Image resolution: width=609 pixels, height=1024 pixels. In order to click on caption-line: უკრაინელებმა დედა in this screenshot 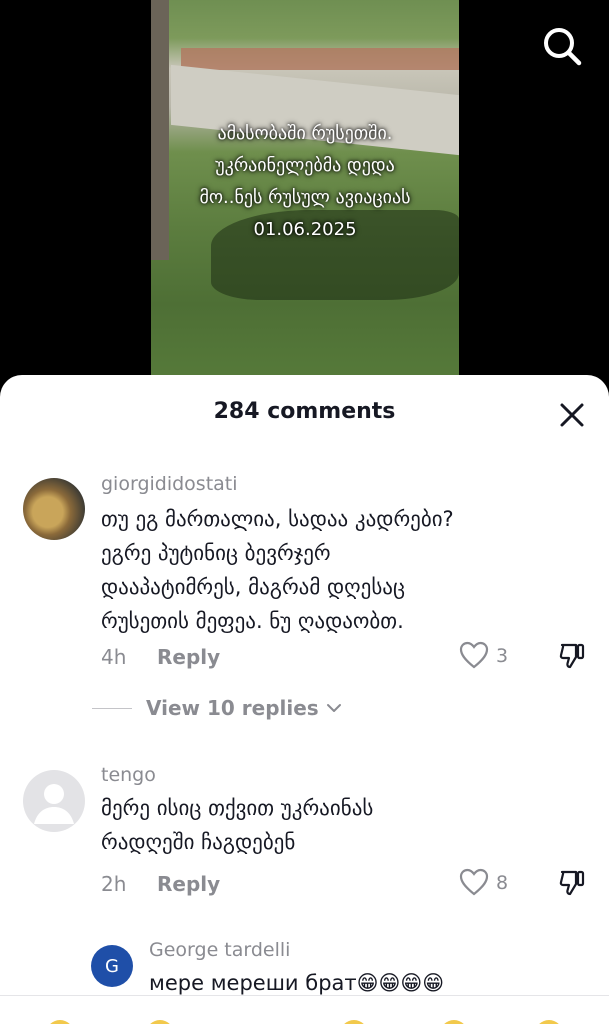, I will do `click(305, 165)`.